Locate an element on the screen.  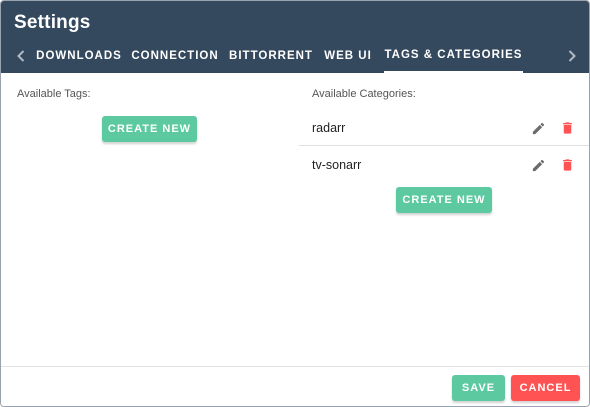
tab-connection: CONNECTION is located at coordinates (174, 56).